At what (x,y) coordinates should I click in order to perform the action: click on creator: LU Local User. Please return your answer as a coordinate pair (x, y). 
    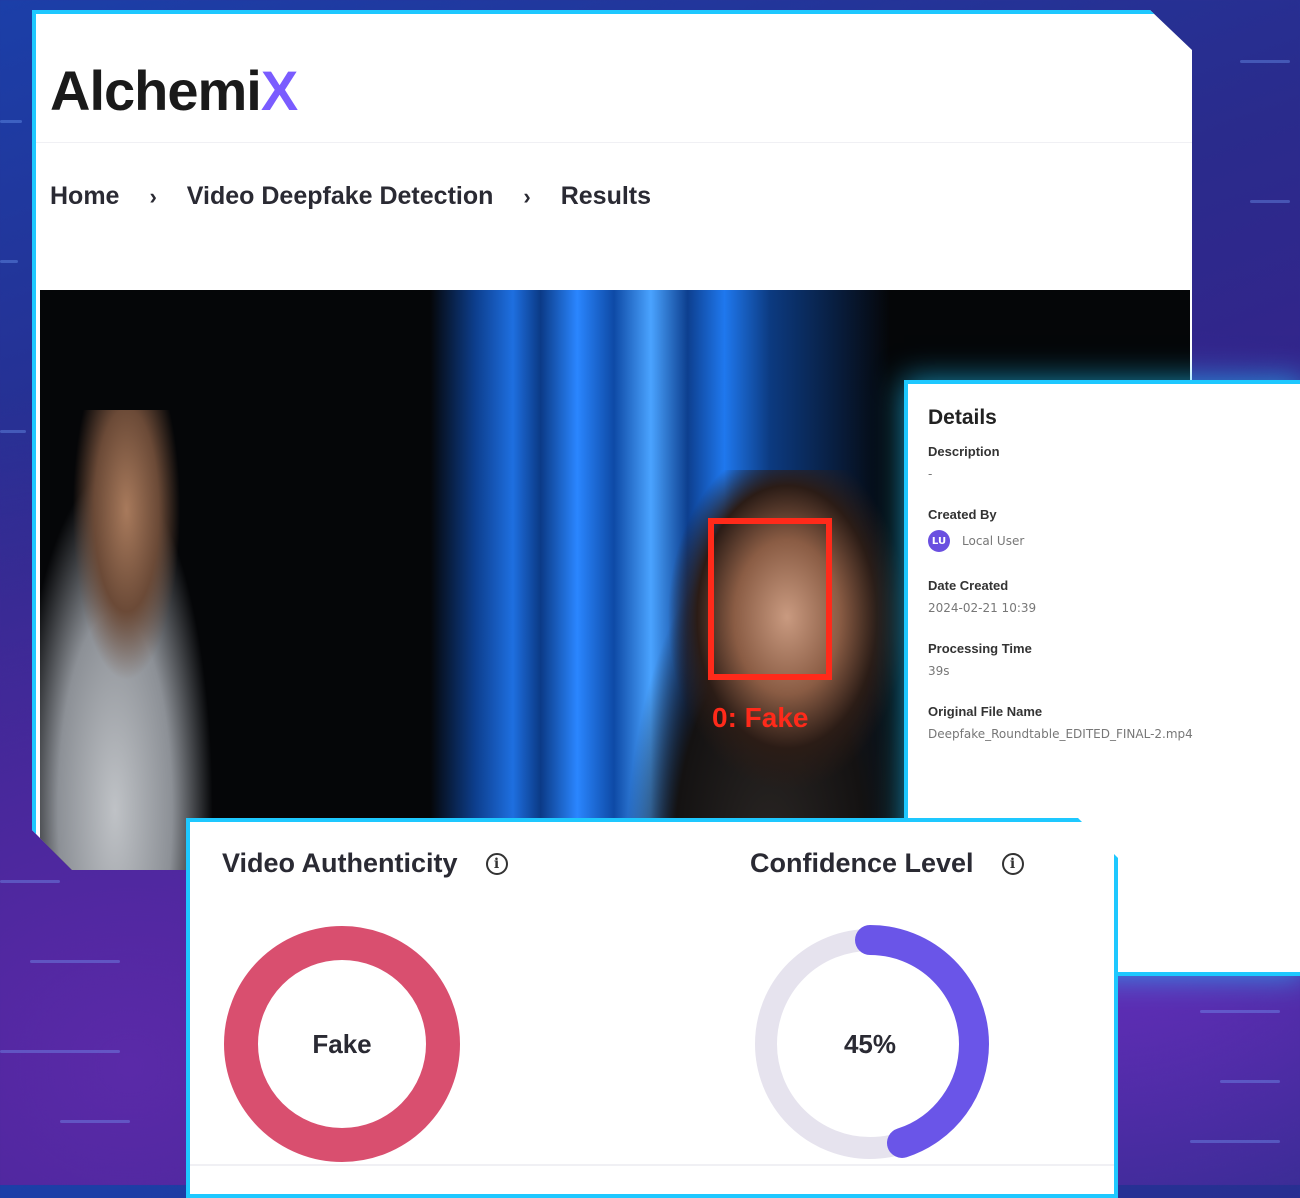
    Looking at the image, I should click on (1104, 541).